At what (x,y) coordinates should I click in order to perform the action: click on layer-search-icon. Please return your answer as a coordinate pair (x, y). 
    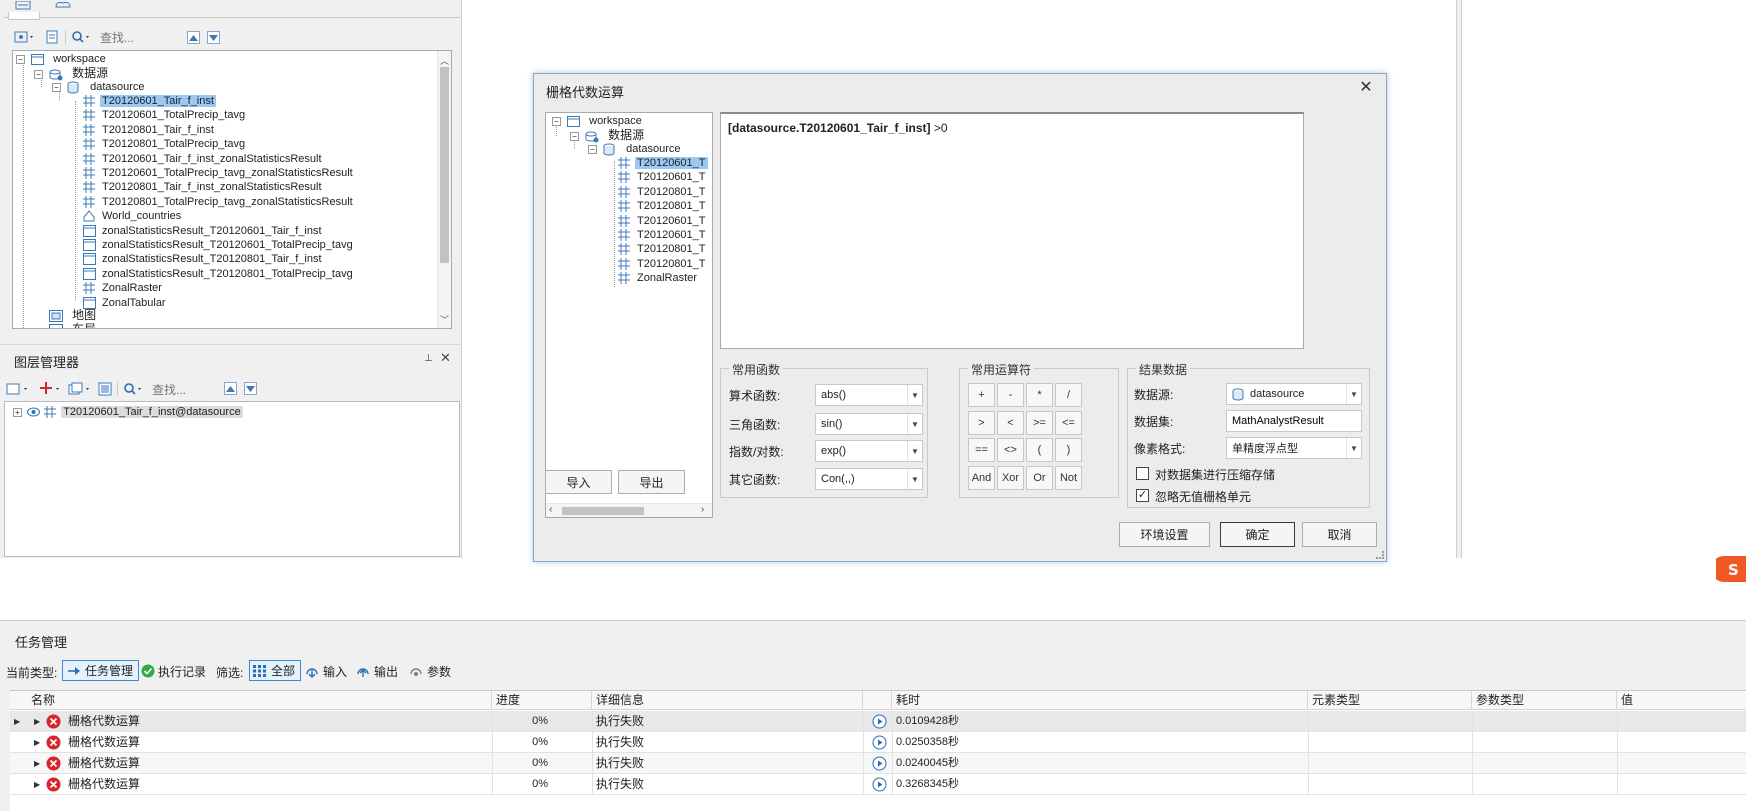
    Looking at the image, I should click on (134, 389).